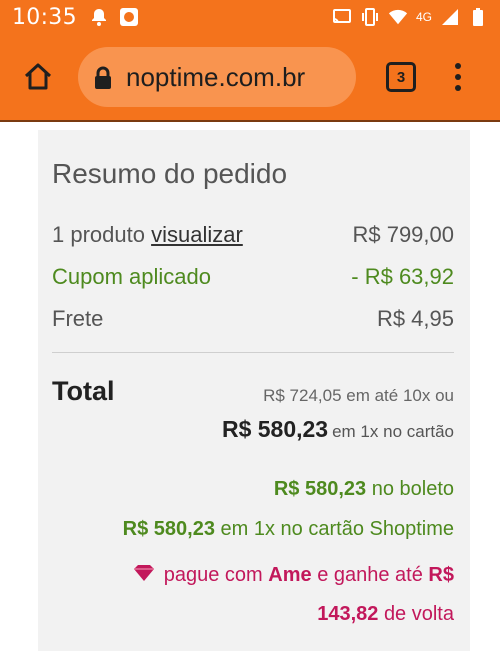  I want to click on signal-icon, so click(450, 17).